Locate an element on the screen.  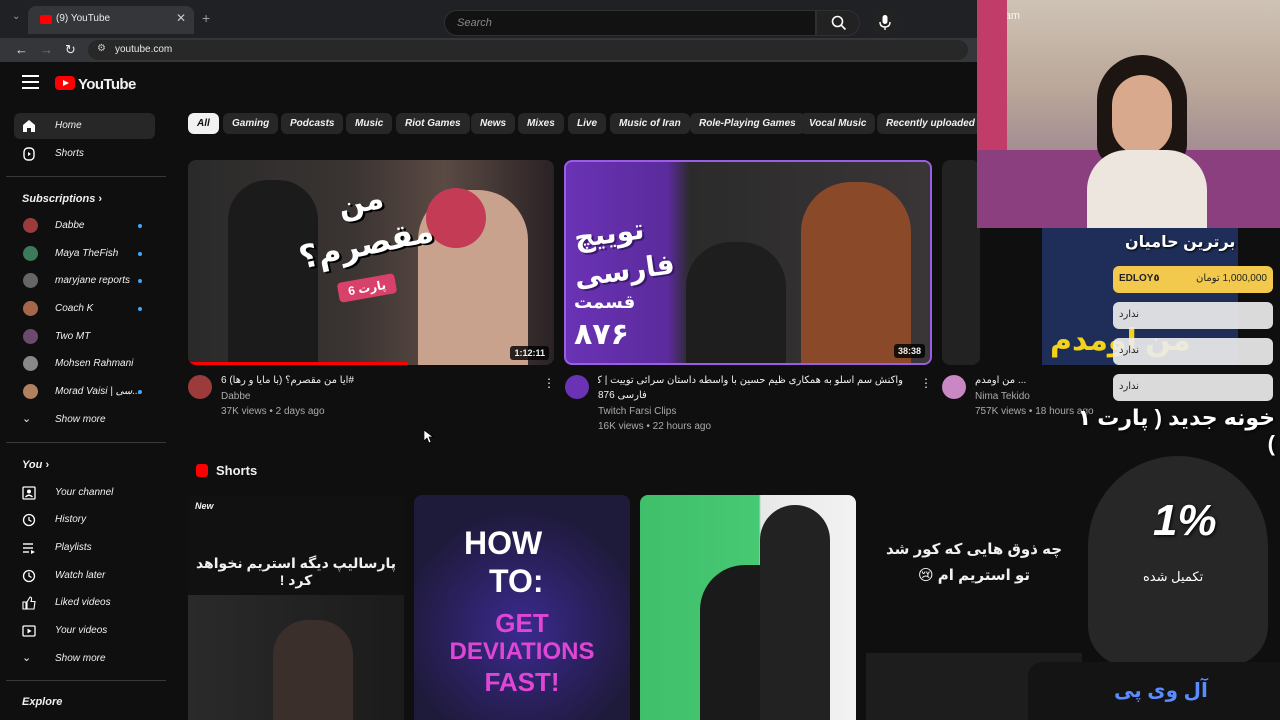
sidebar-item-playlists: Playlists is located at coordinates (84, 548).